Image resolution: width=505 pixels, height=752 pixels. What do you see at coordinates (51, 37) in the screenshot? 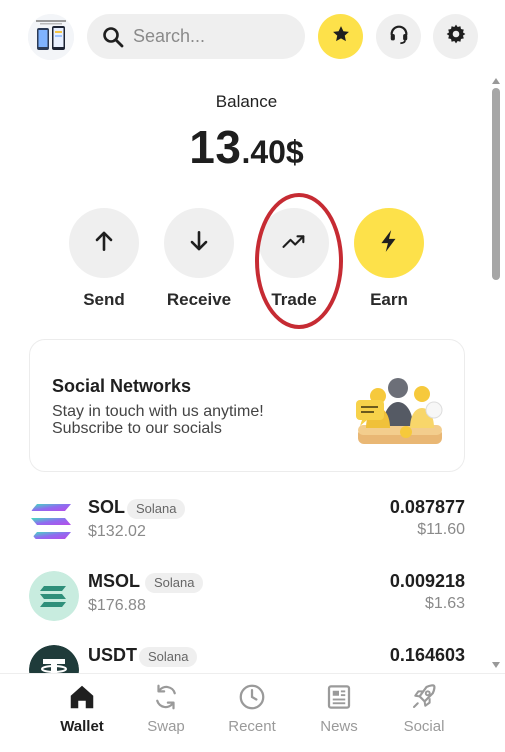
I see `app-logo` at bounding box center [51, 37].